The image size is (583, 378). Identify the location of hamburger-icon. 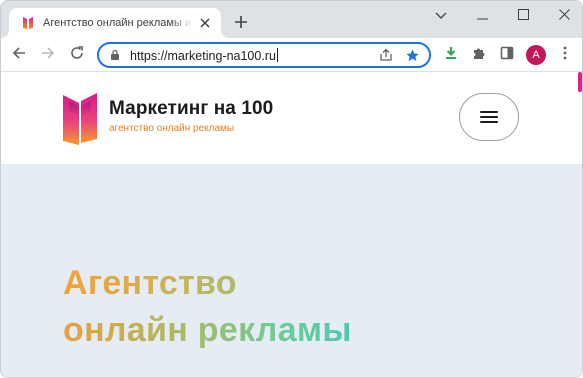
(489, 117).